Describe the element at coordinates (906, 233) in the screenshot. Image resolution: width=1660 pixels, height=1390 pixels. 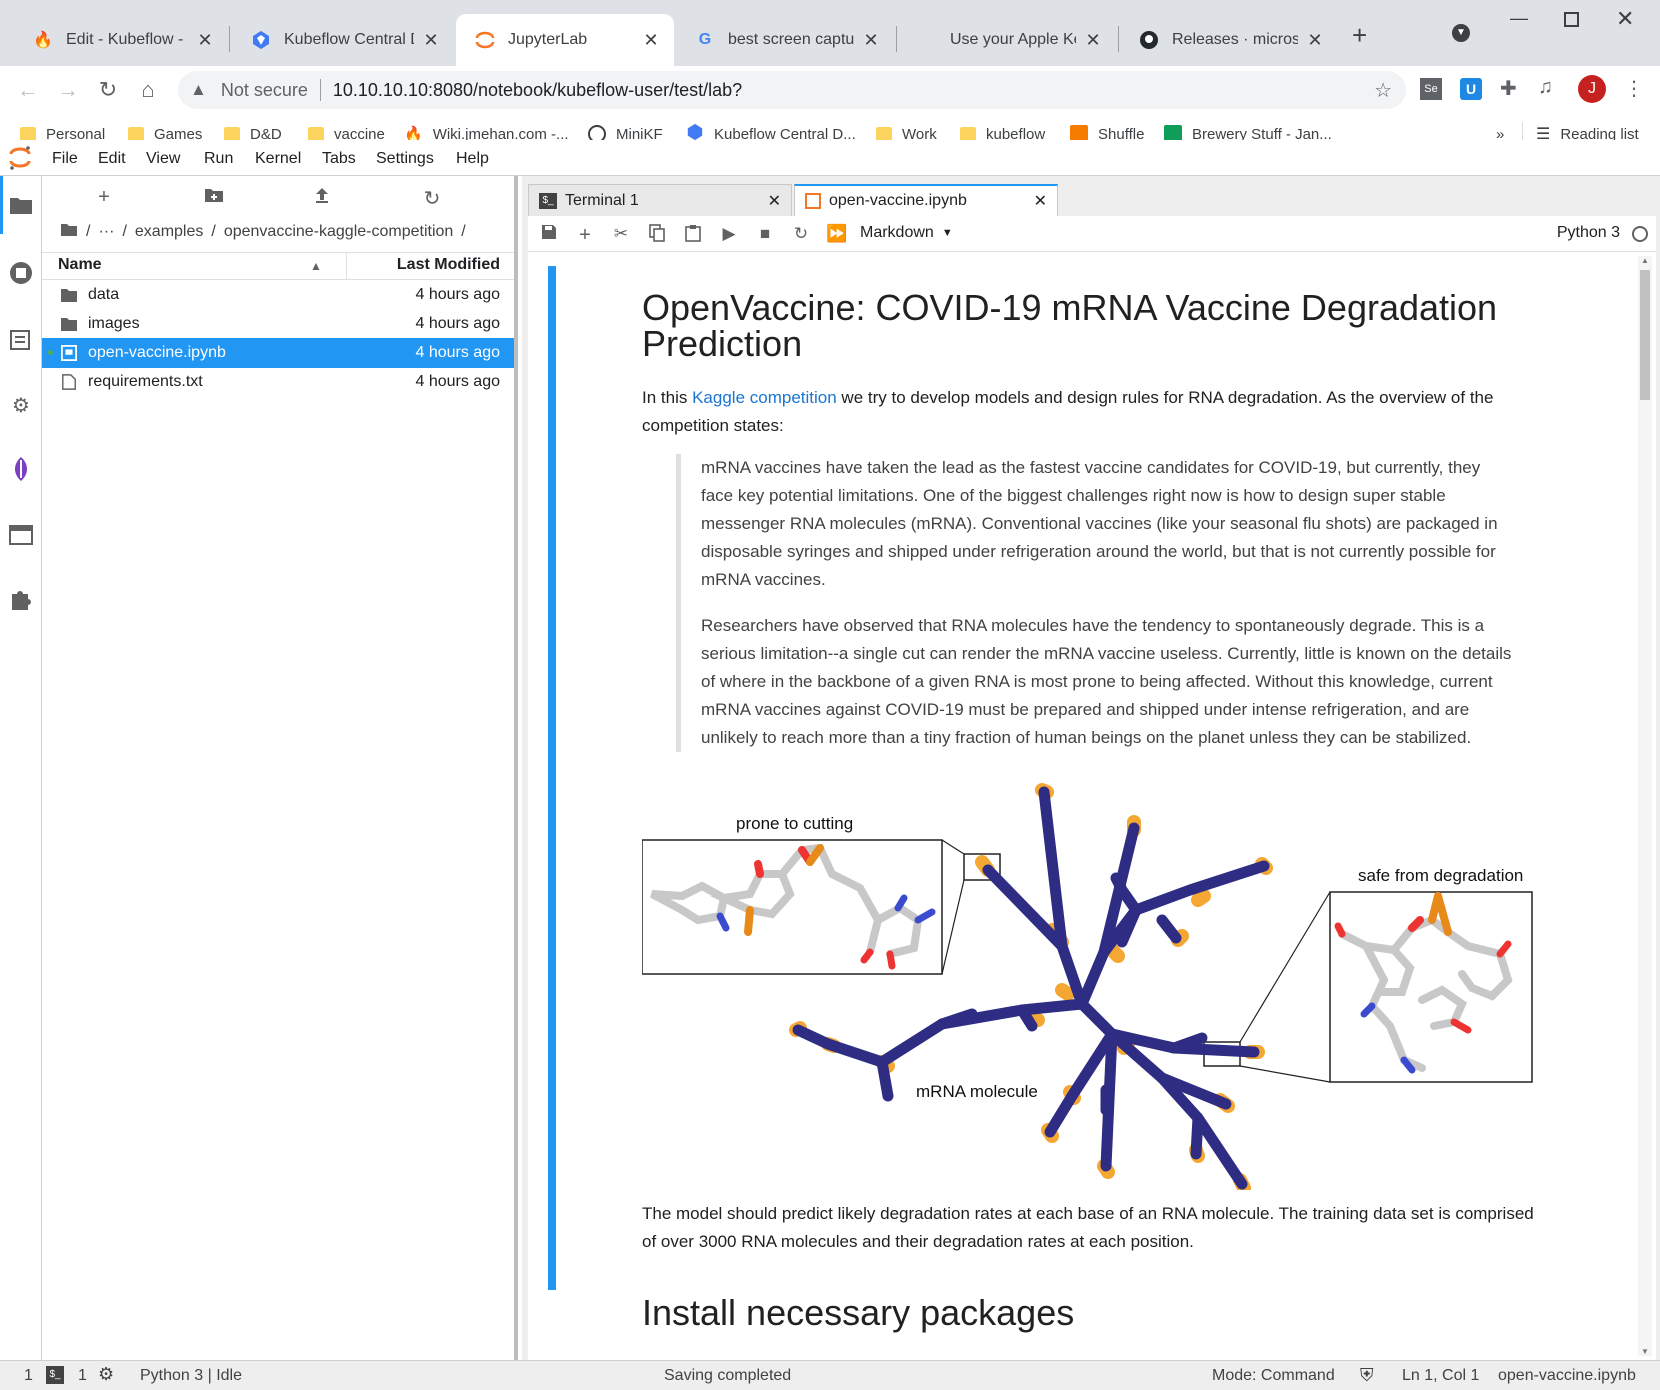
I see `cell-type-select: Markdown ▼` at that location.